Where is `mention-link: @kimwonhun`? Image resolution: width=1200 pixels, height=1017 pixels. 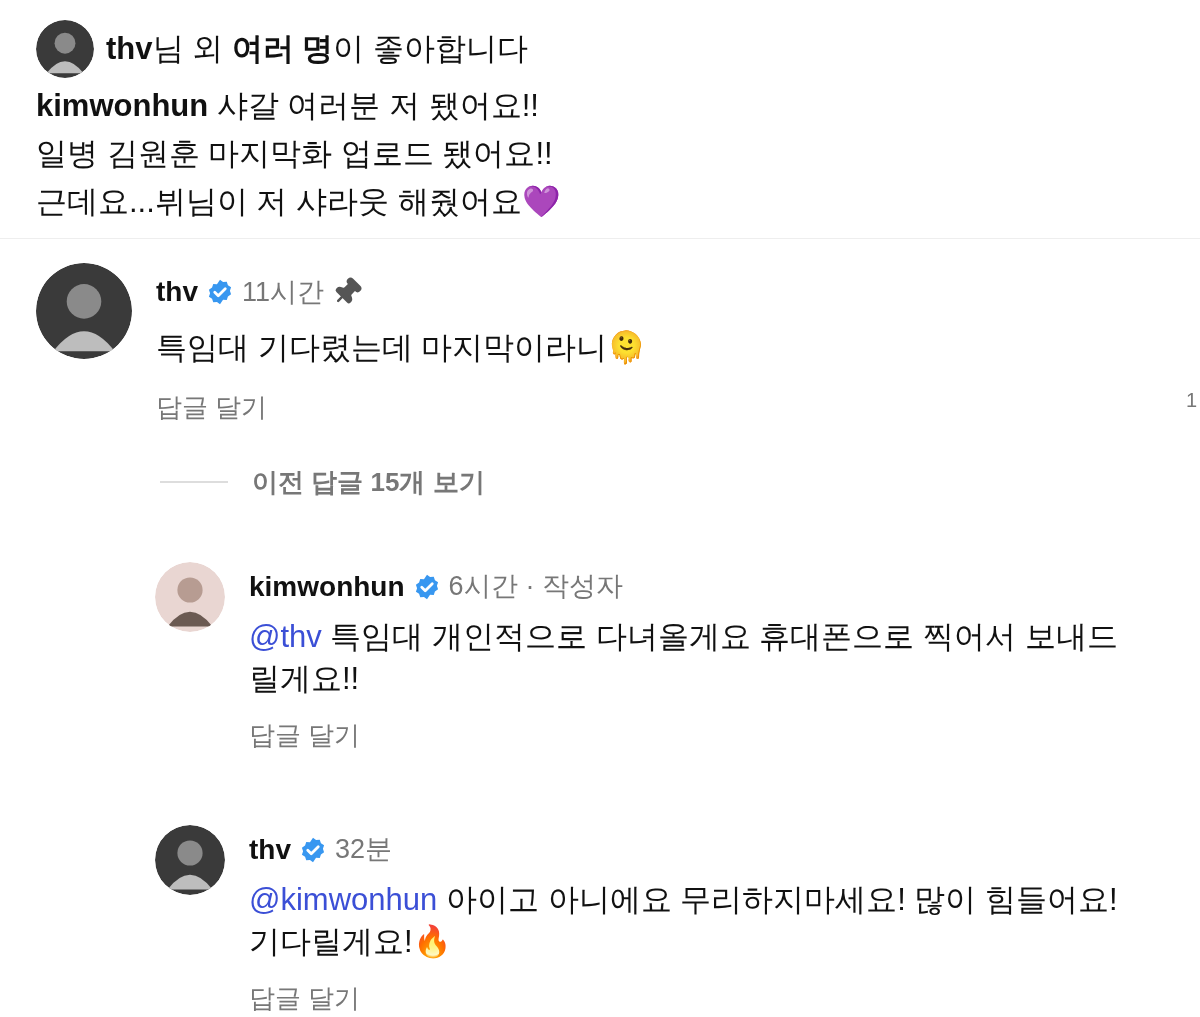
mention-link: @kimwonhun is located at coordinates (343, 899).